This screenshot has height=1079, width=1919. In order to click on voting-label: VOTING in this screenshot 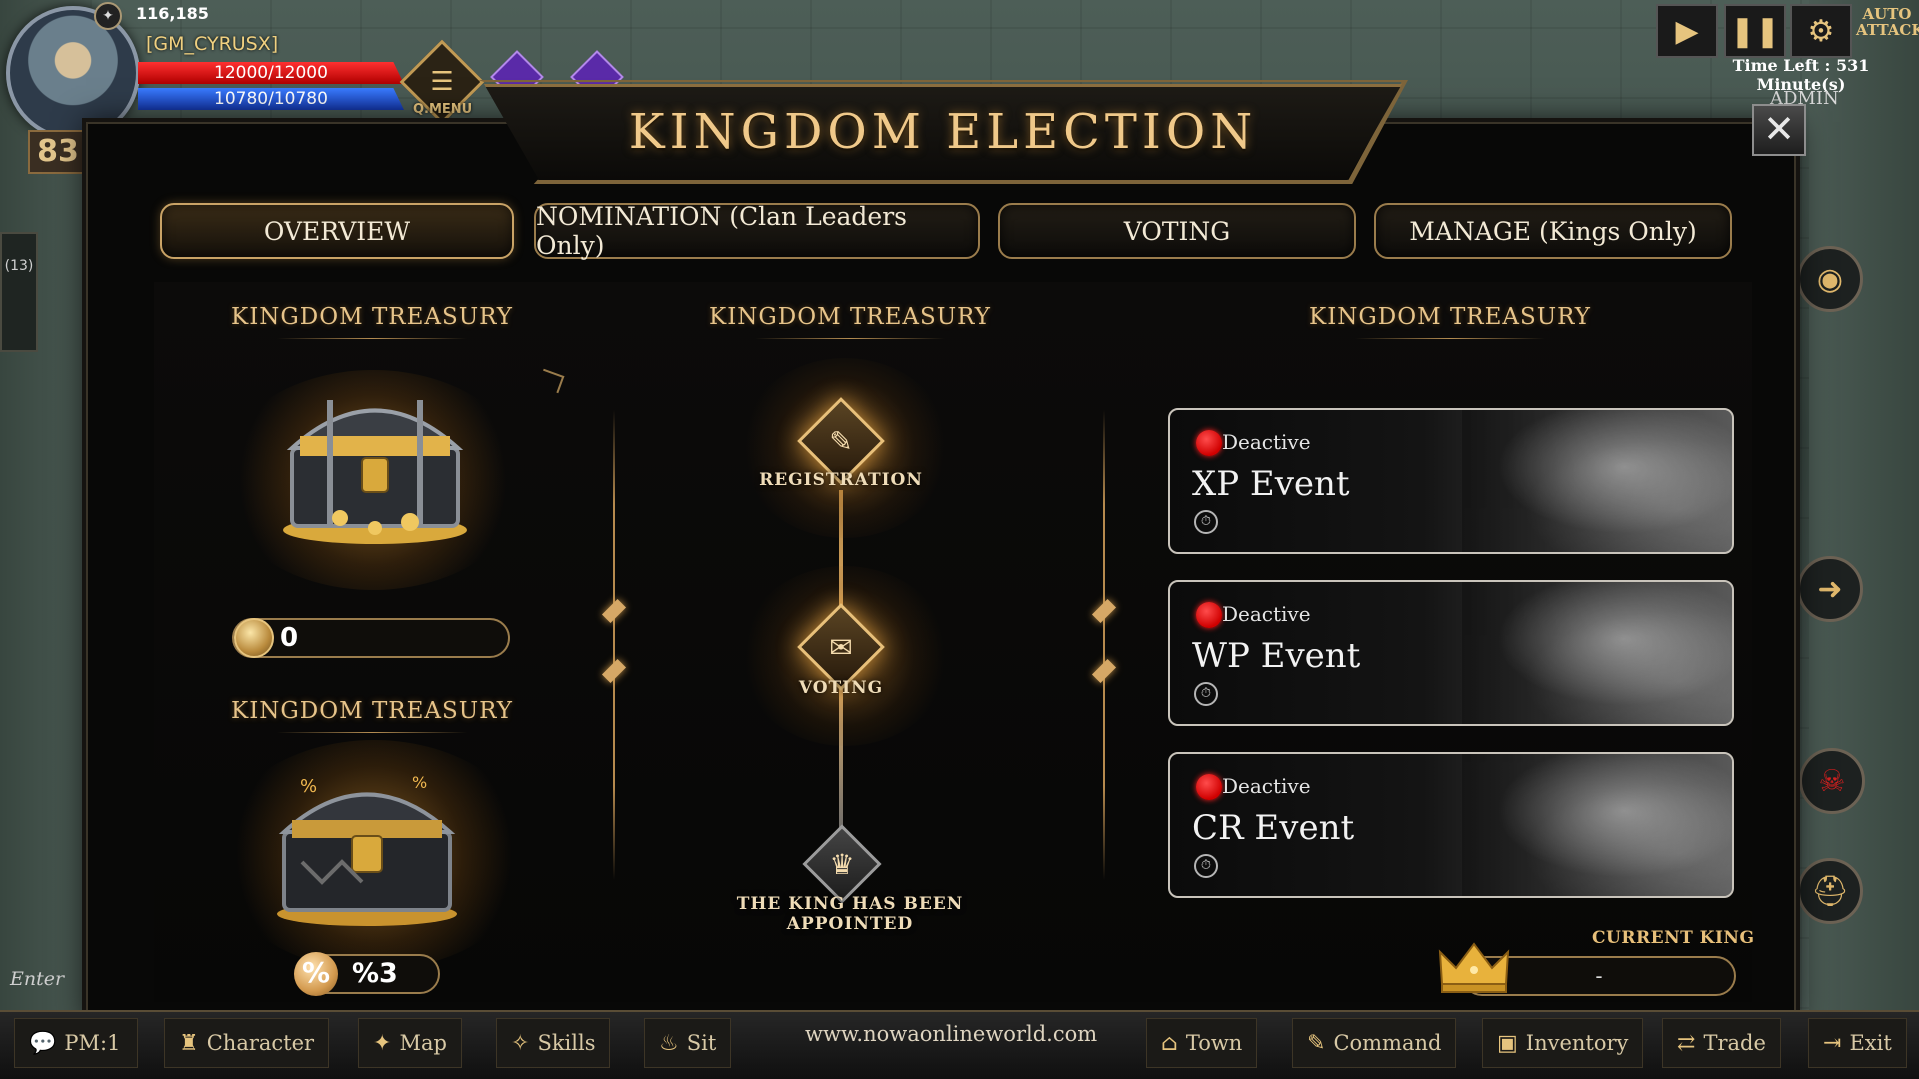, I will do `click(841, 688)`.